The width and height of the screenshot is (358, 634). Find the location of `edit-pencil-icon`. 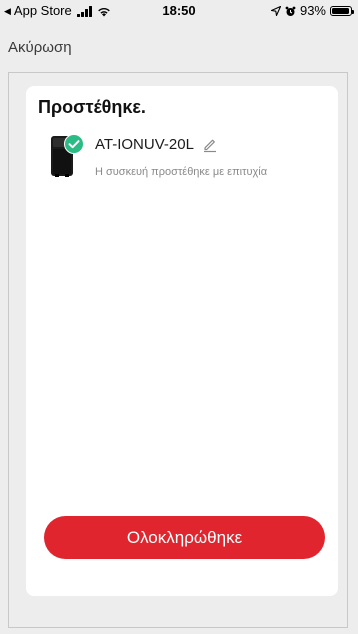

edit-pencil-icon is located at coordinates (210, 145).